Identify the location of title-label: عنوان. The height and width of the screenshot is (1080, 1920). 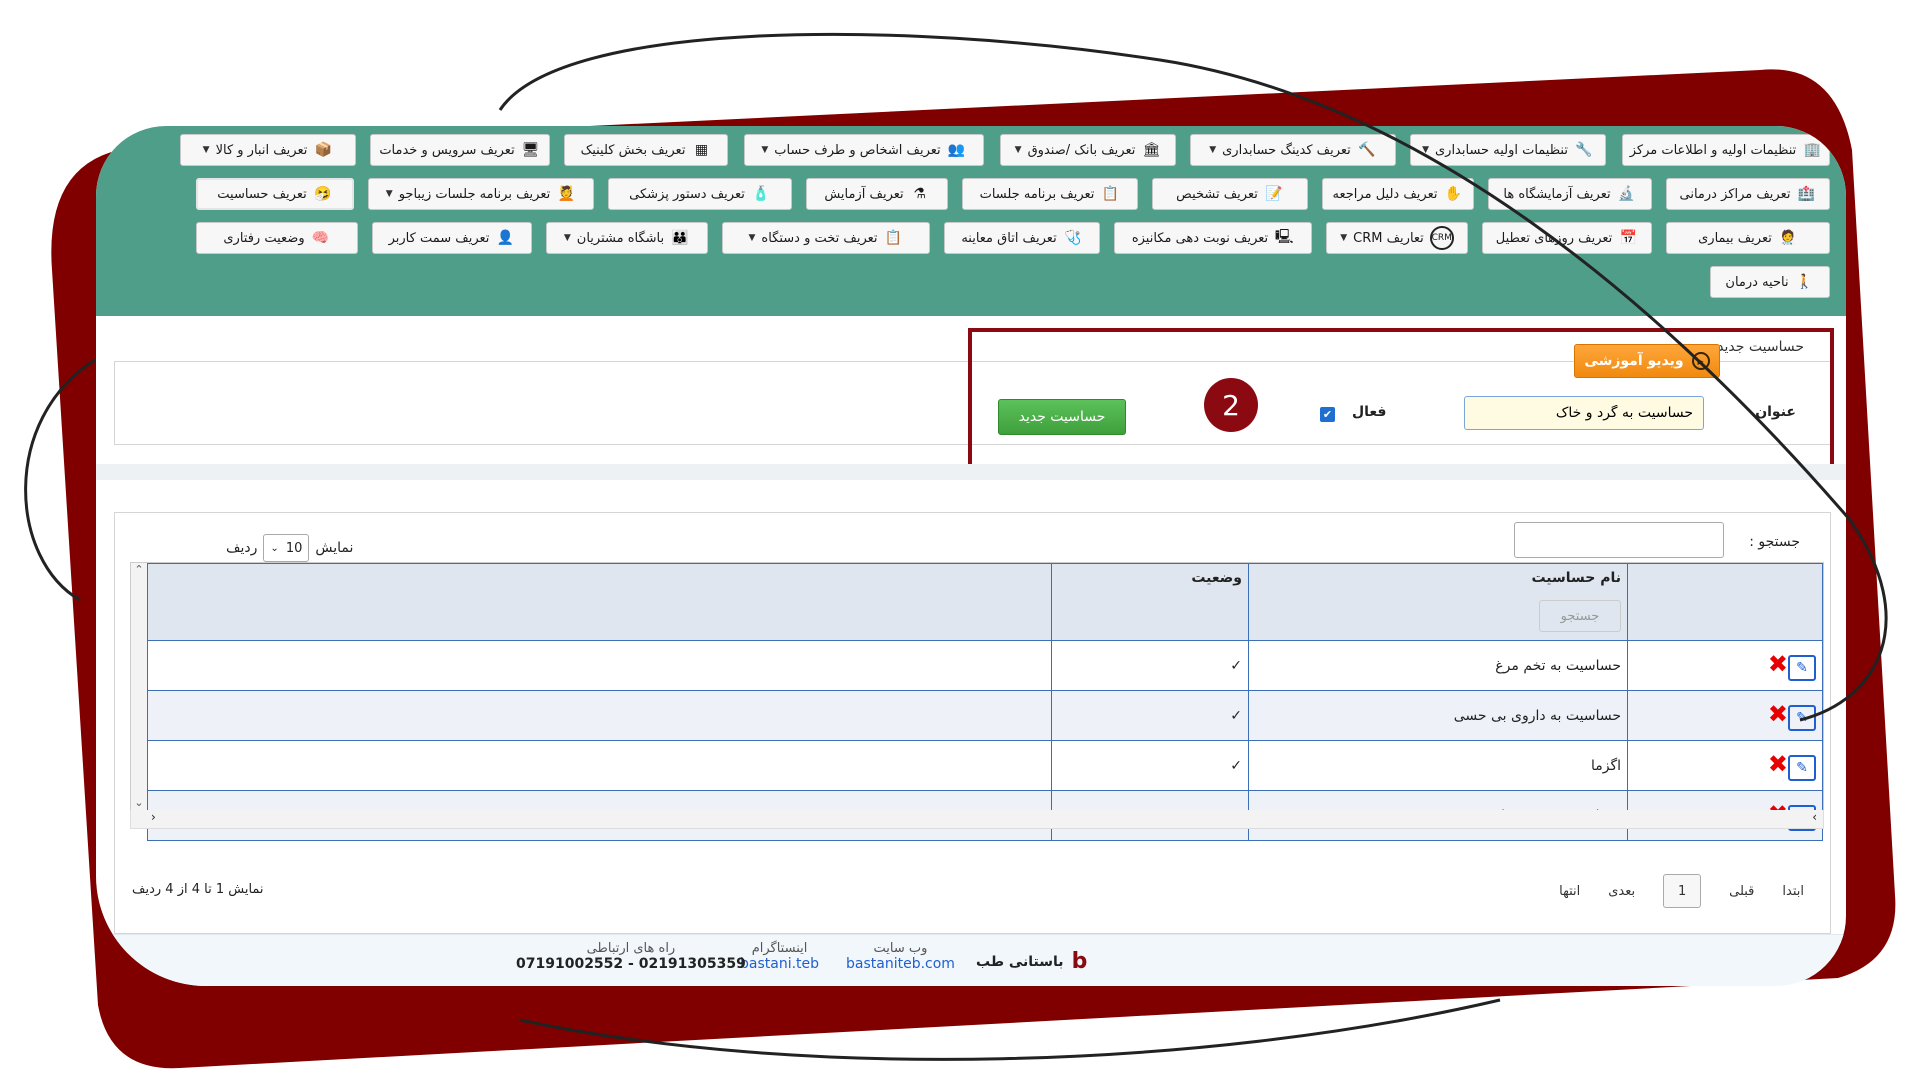
(1775, 412).